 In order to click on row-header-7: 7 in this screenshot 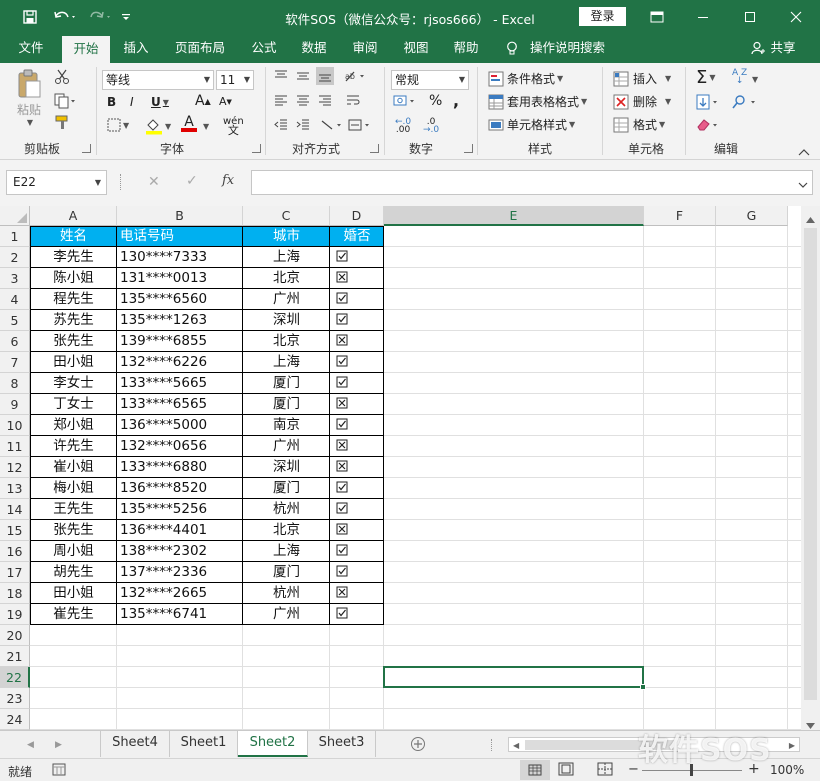, I will do `click(15, 362)`.